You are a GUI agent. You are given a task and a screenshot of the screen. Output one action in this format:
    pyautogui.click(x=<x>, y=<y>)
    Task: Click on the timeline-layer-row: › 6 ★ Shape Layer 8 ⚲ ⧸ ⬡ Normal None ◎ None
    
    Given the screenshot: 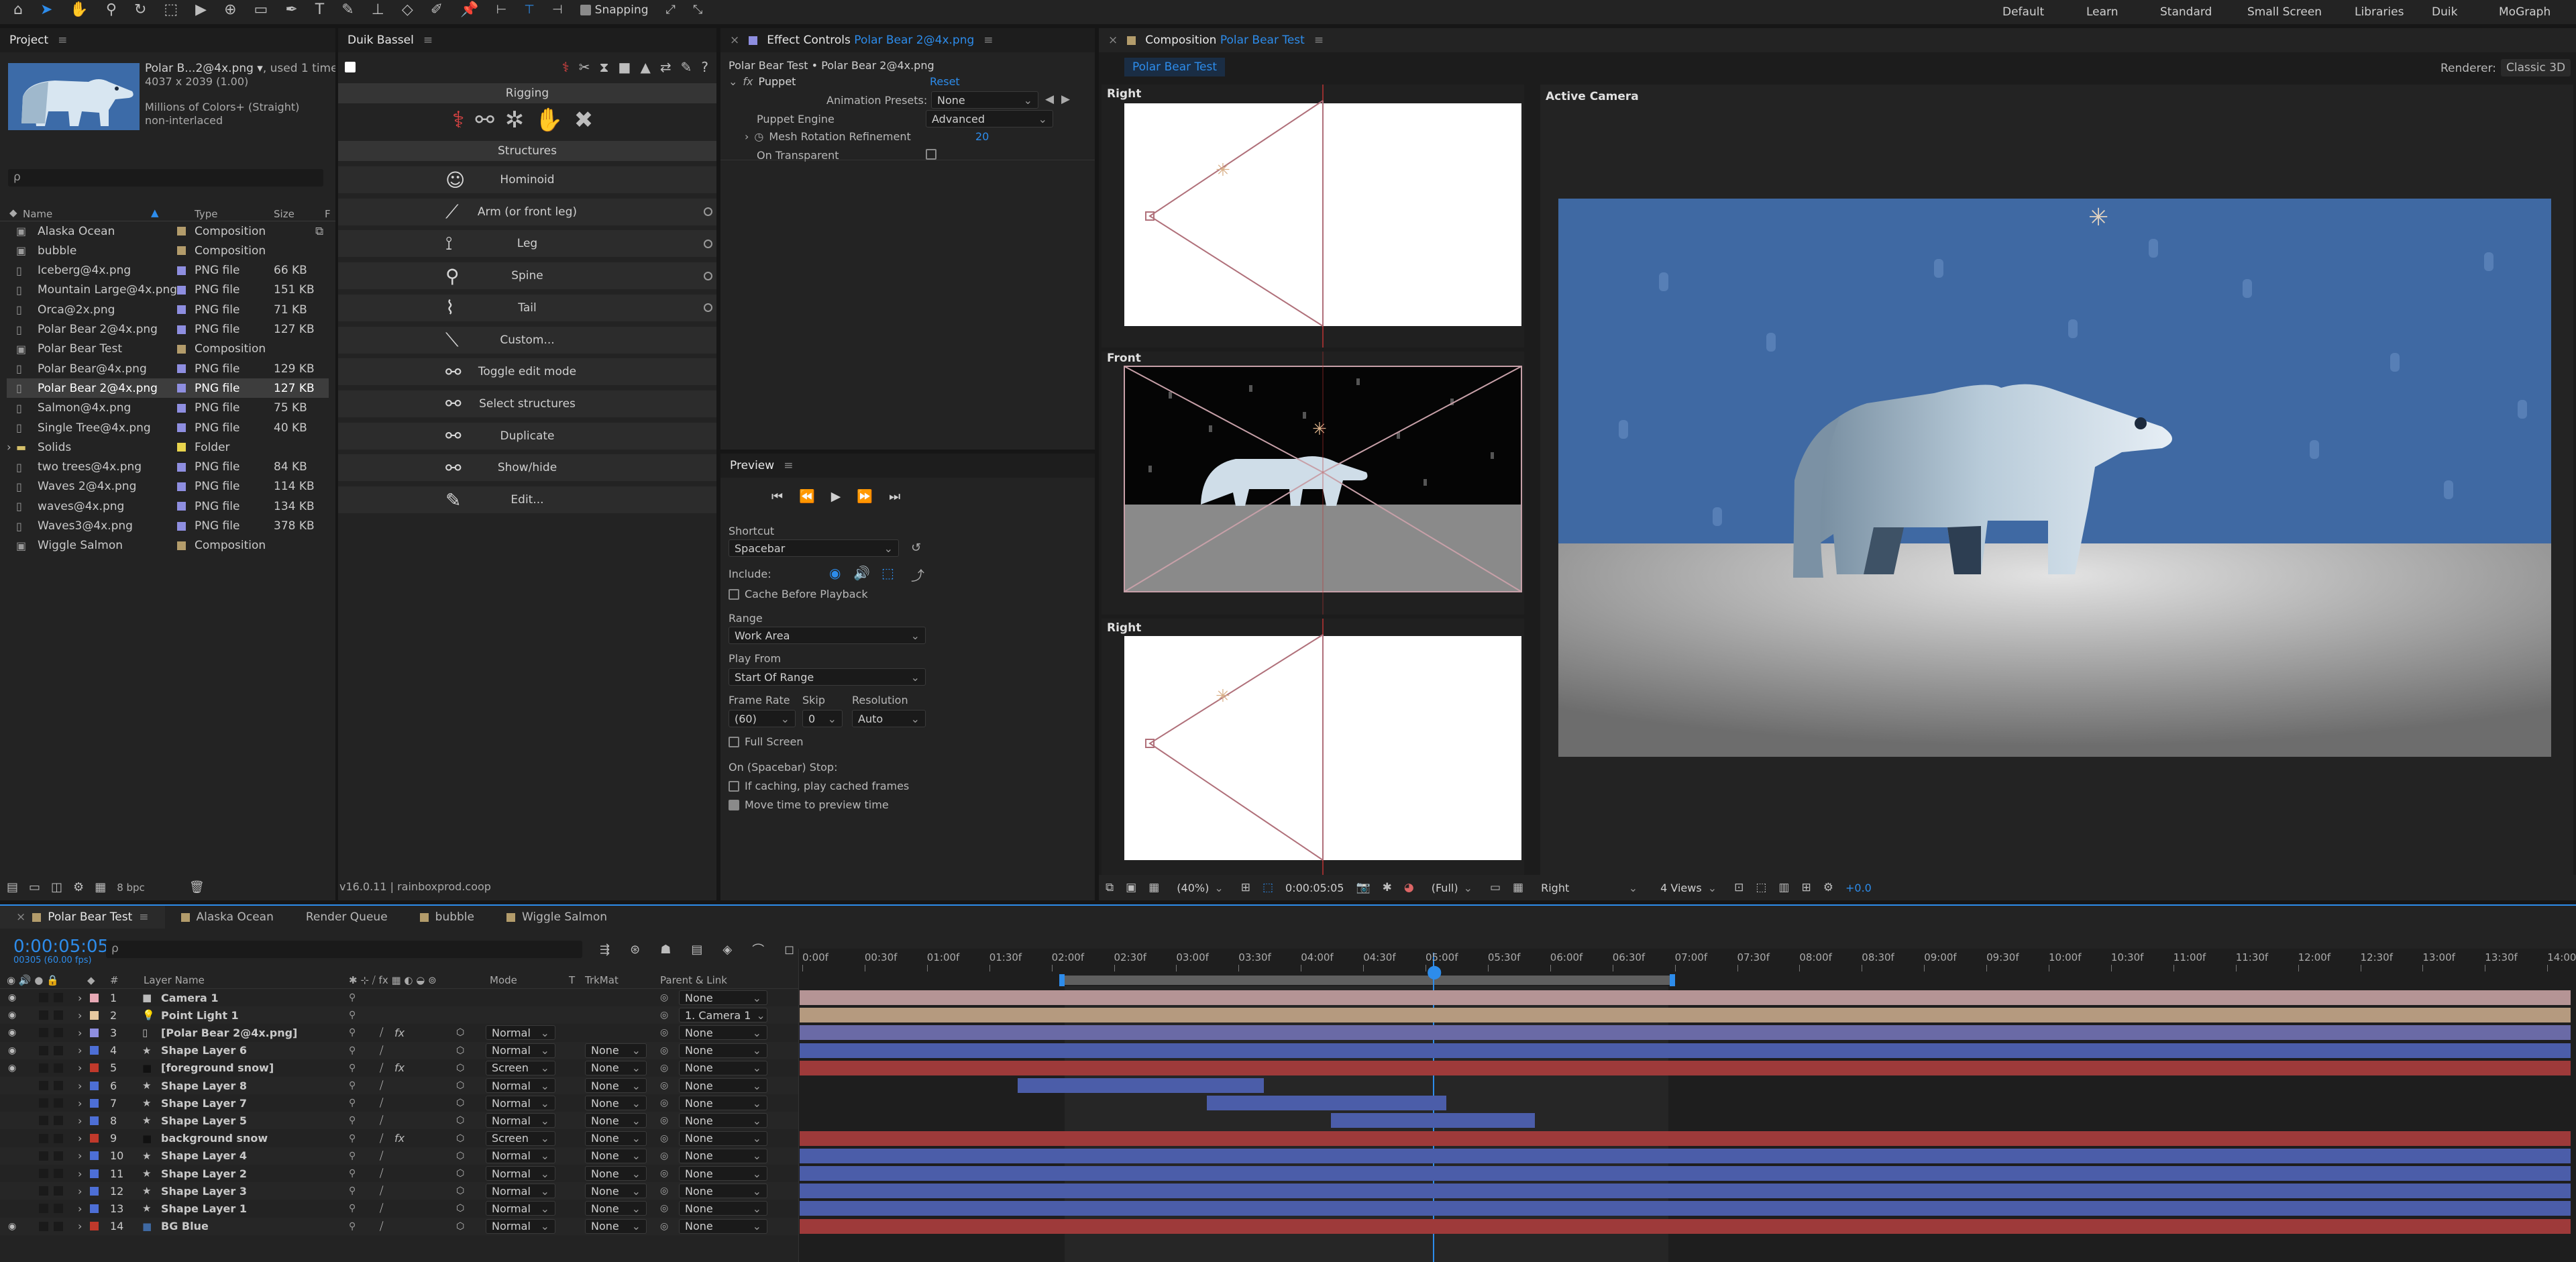 What is the action you would take?
    pyautogui.click(x=399, y=1085)
    